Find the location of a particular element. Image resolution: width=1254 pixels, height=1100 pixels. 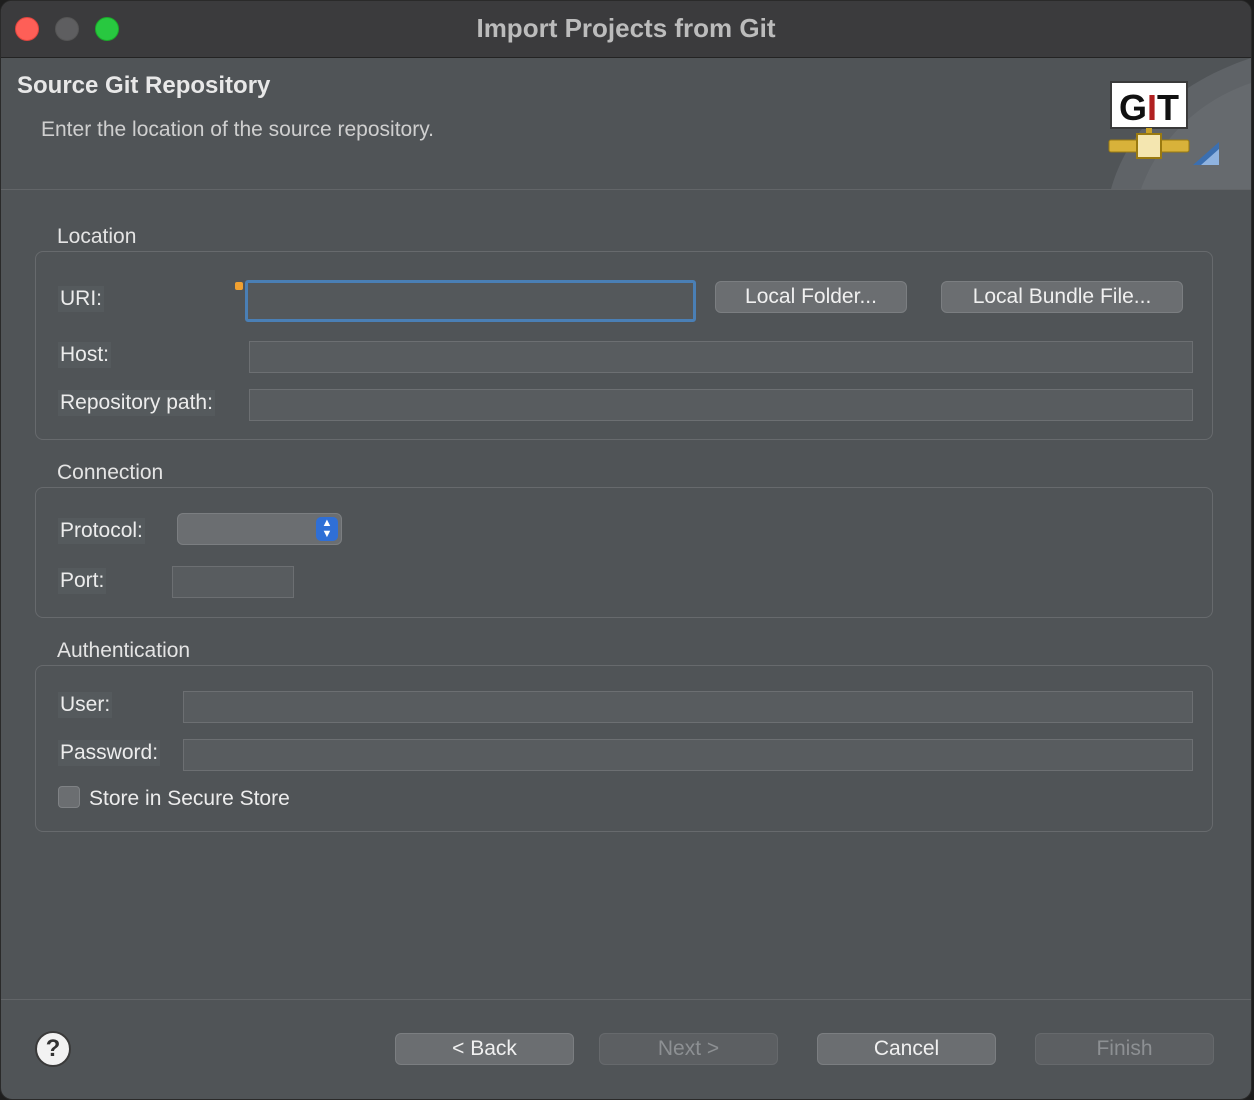

titlebar: Import Projects from Git is located at coordinates (626, 29).